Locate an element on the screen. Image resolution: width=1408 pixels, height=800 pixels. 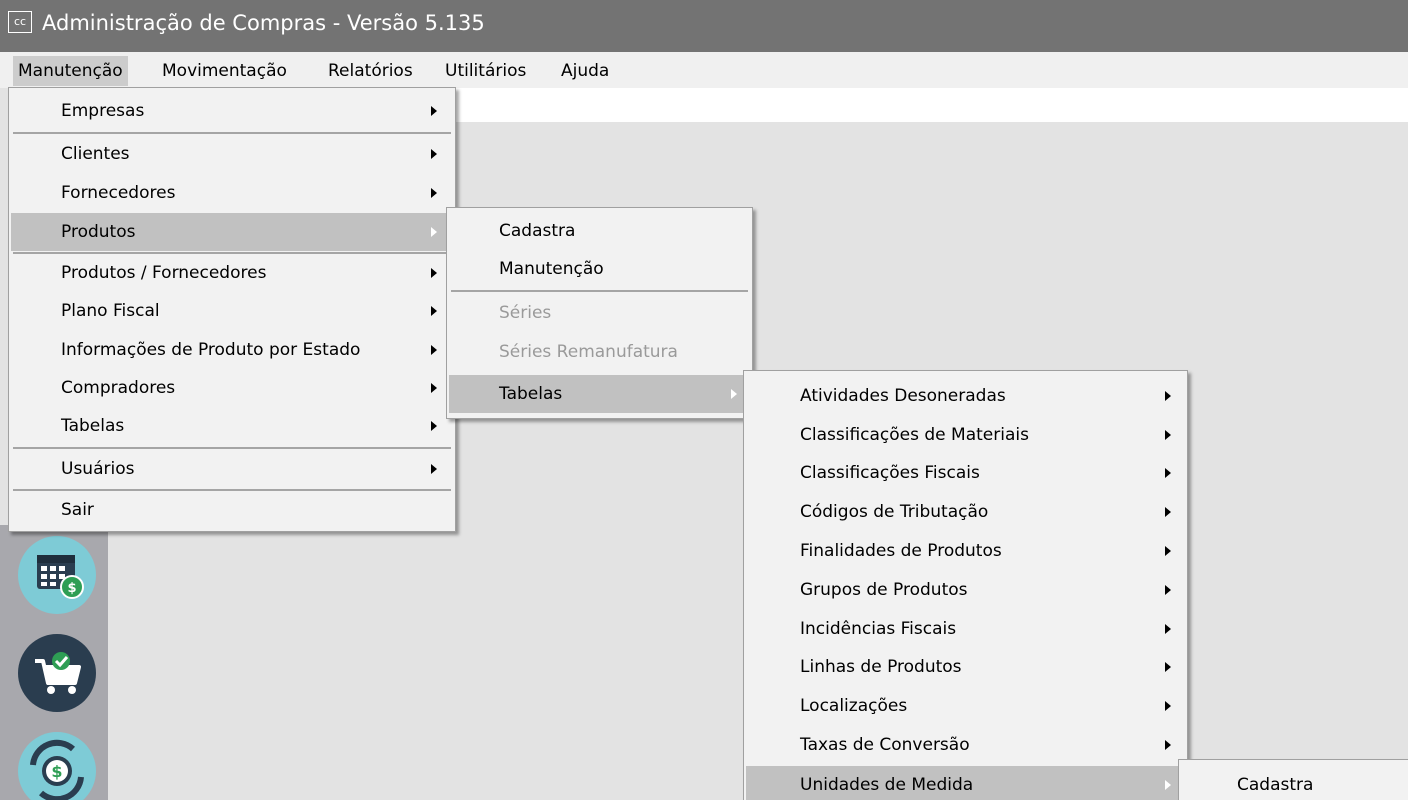
menu-item-produtos: Produtos is located at coordinates (232, 232).